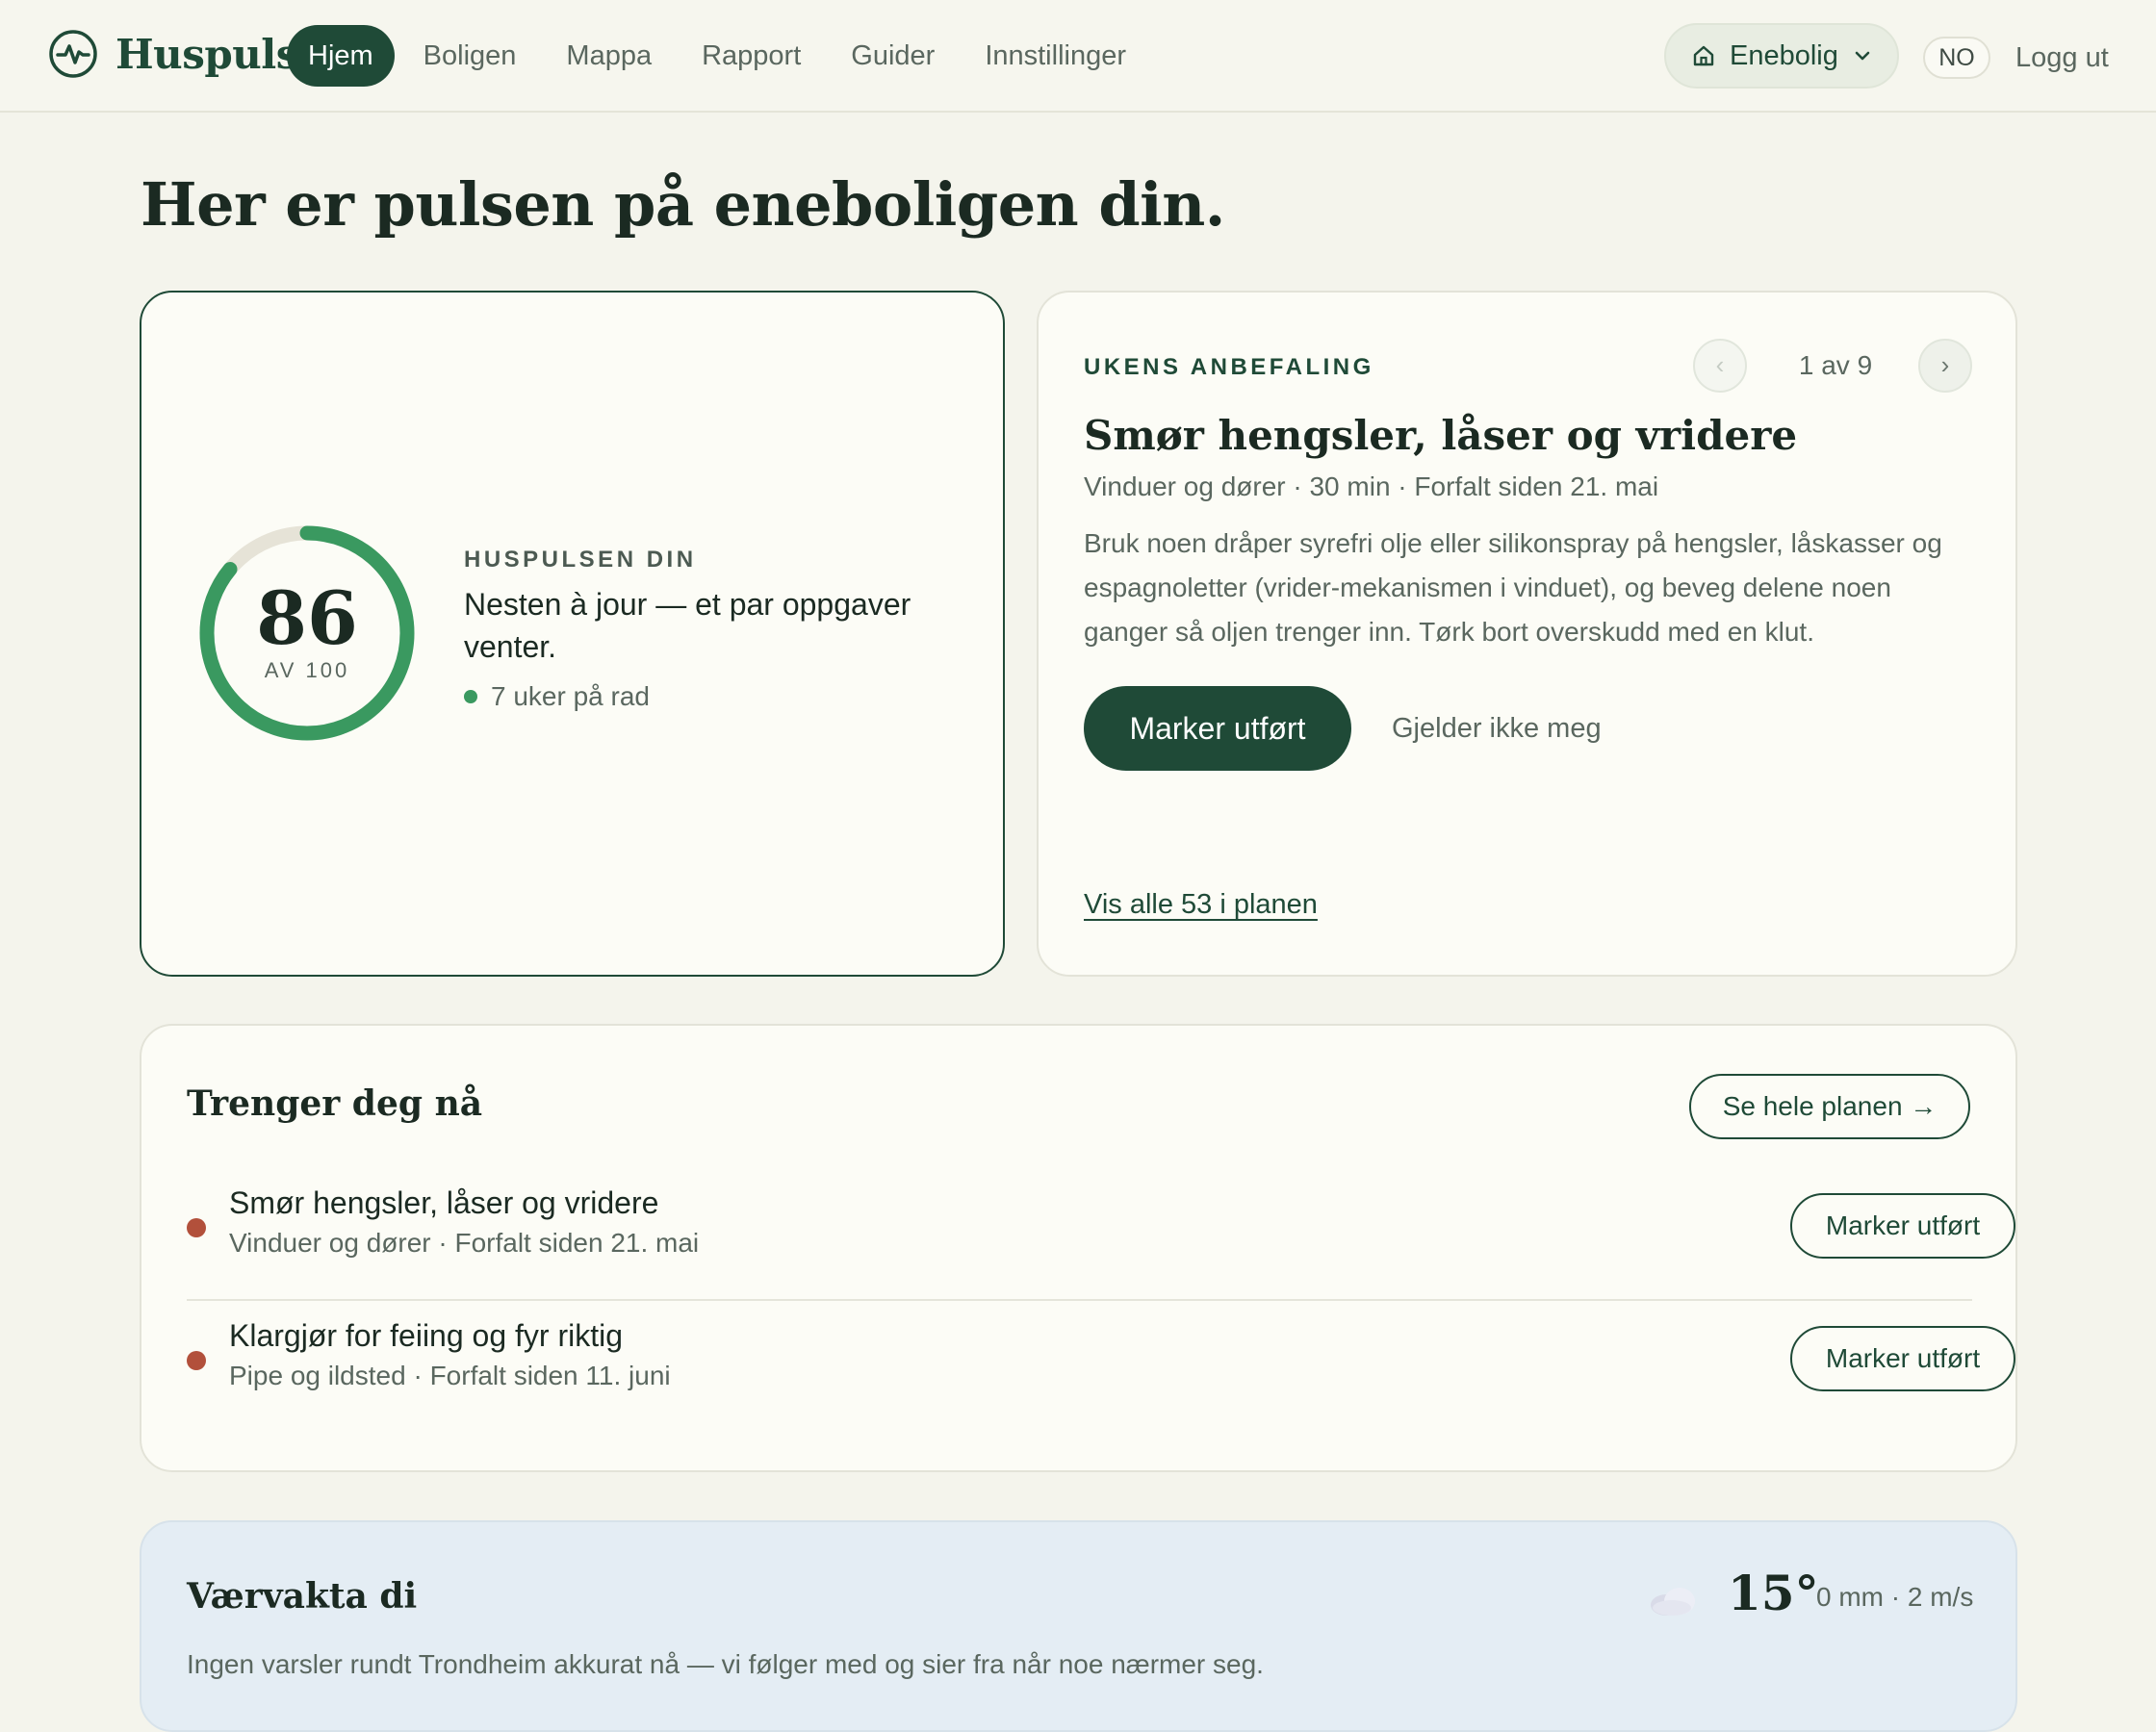 The image size is (2156, 1732). What do you see at coordinates (1229, 367) in the screenshot?
I see `recommendation-eyebrow: Ukens anbefaling` at bounding box center [1229, 367].